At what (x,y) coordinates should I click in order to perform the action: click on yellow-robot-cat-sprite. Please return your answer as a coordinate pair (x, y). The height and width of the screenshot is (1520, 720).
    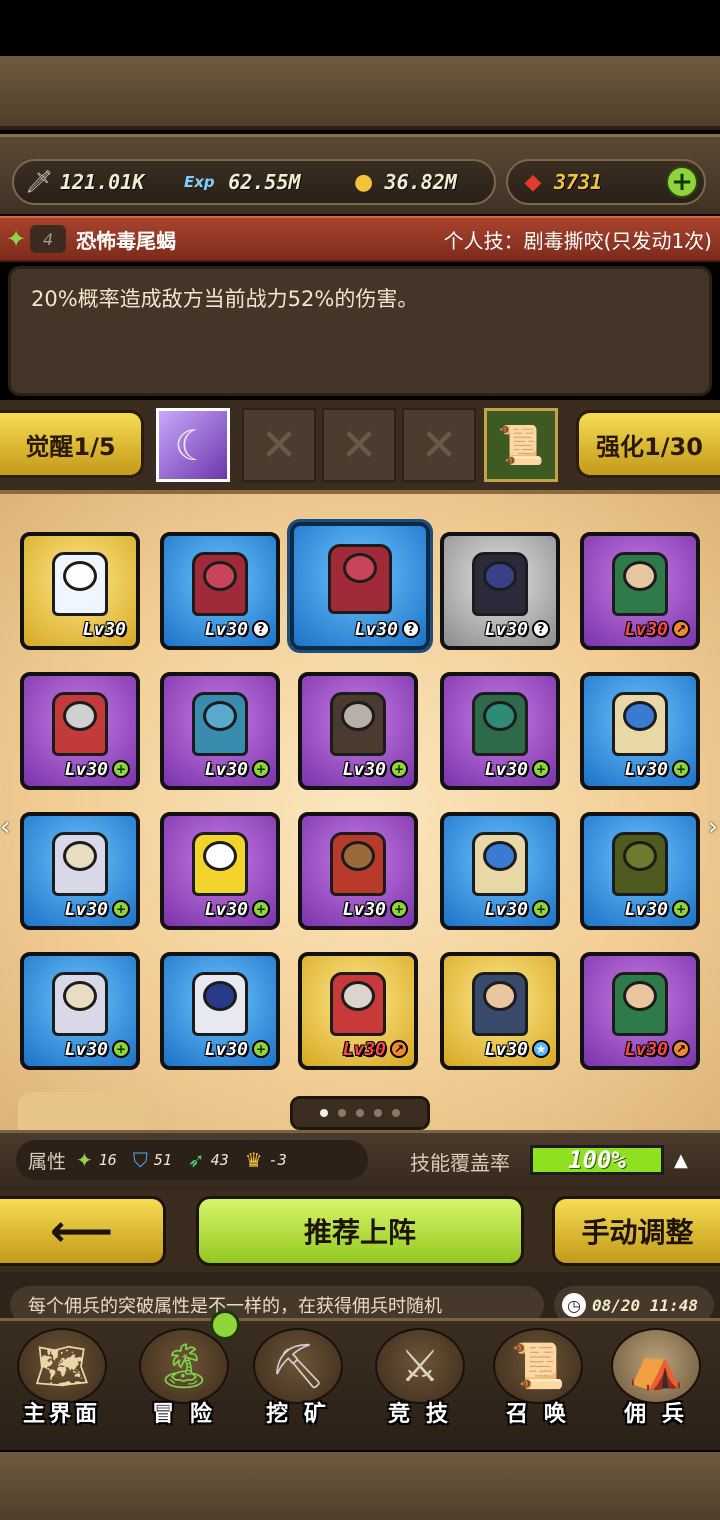
    Looking at the image, I should click on (220, 864).